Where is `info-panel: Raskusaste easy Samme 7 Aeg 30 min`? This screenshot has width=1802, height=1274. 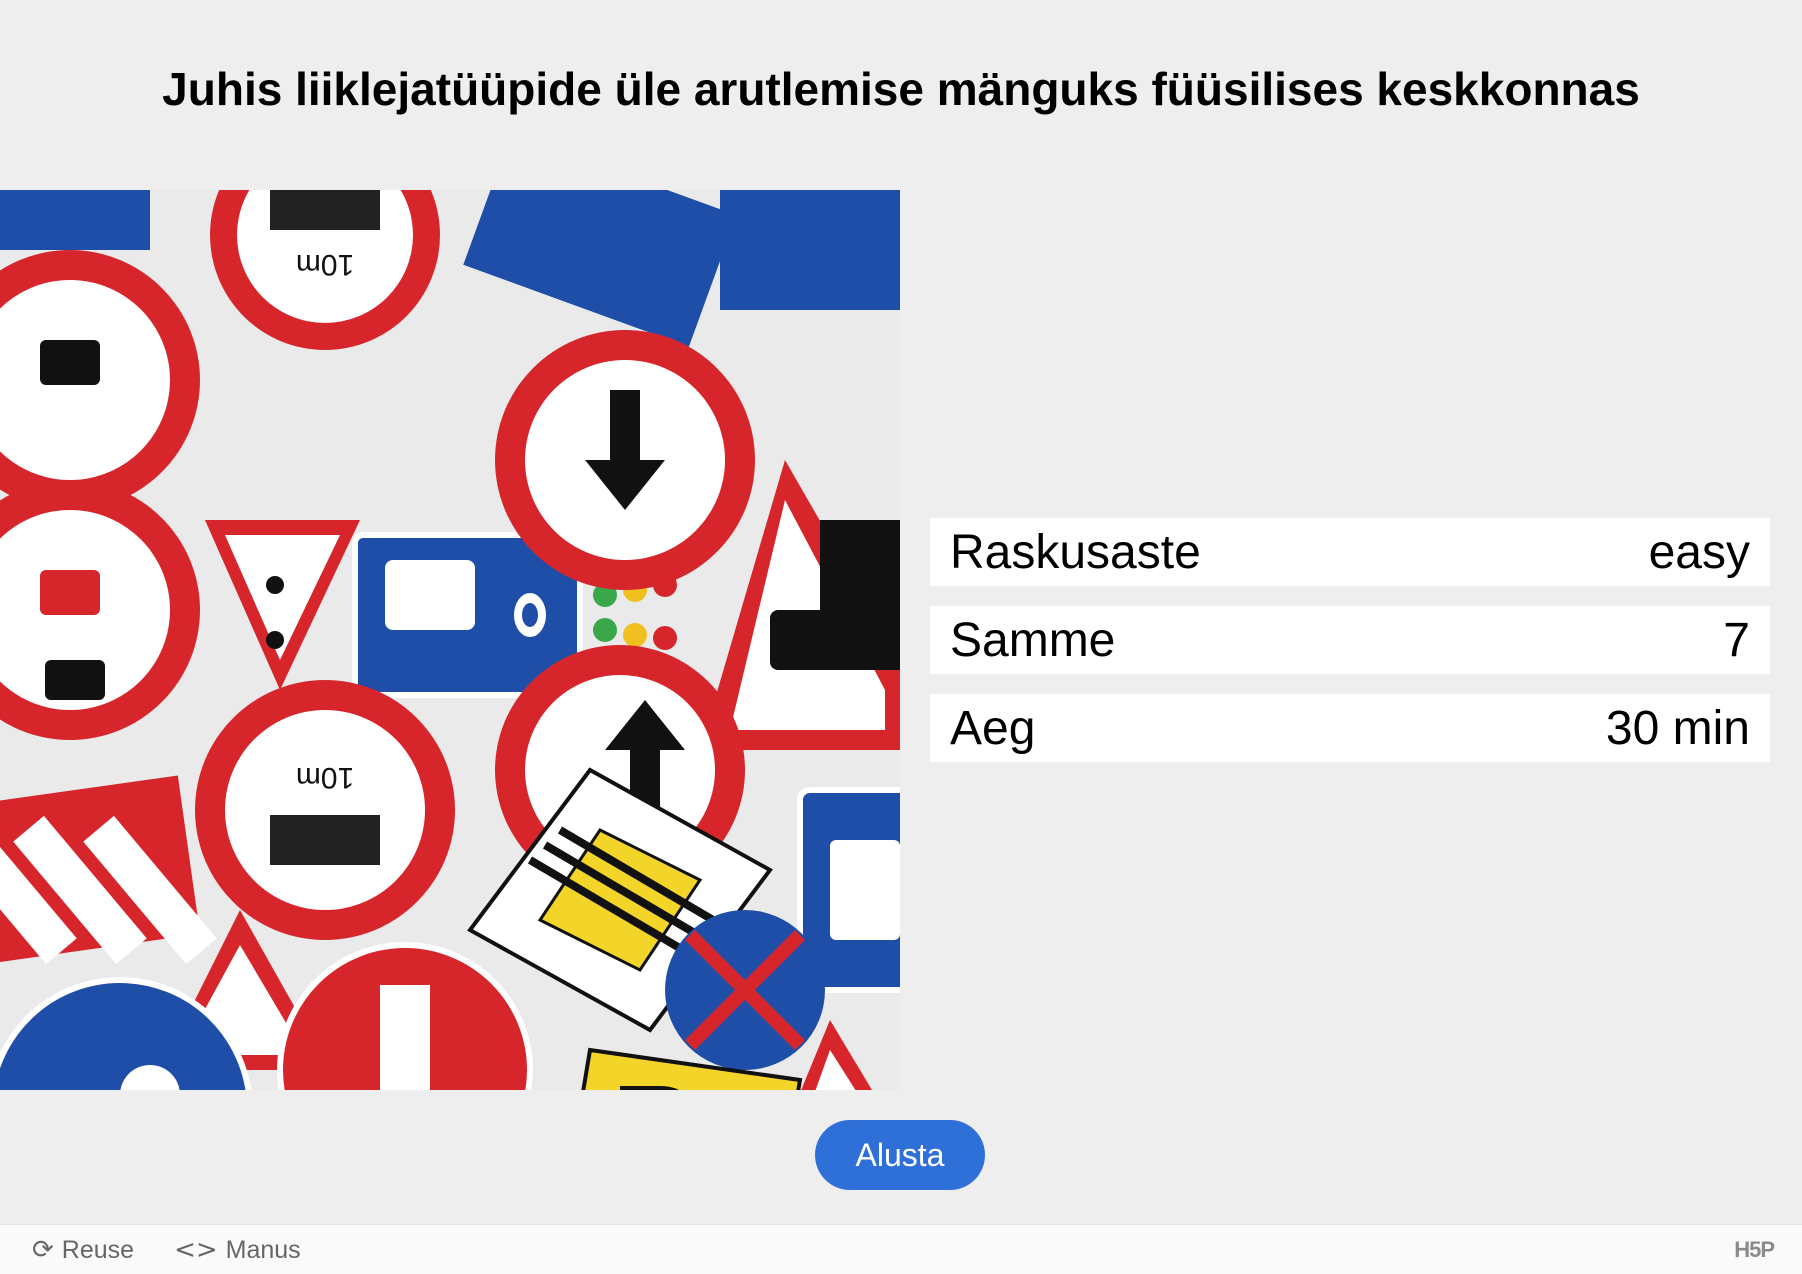 info-panel: Raskusaste easy Samme 7 Aeg 30 min is located at coordinates (1350, 650).